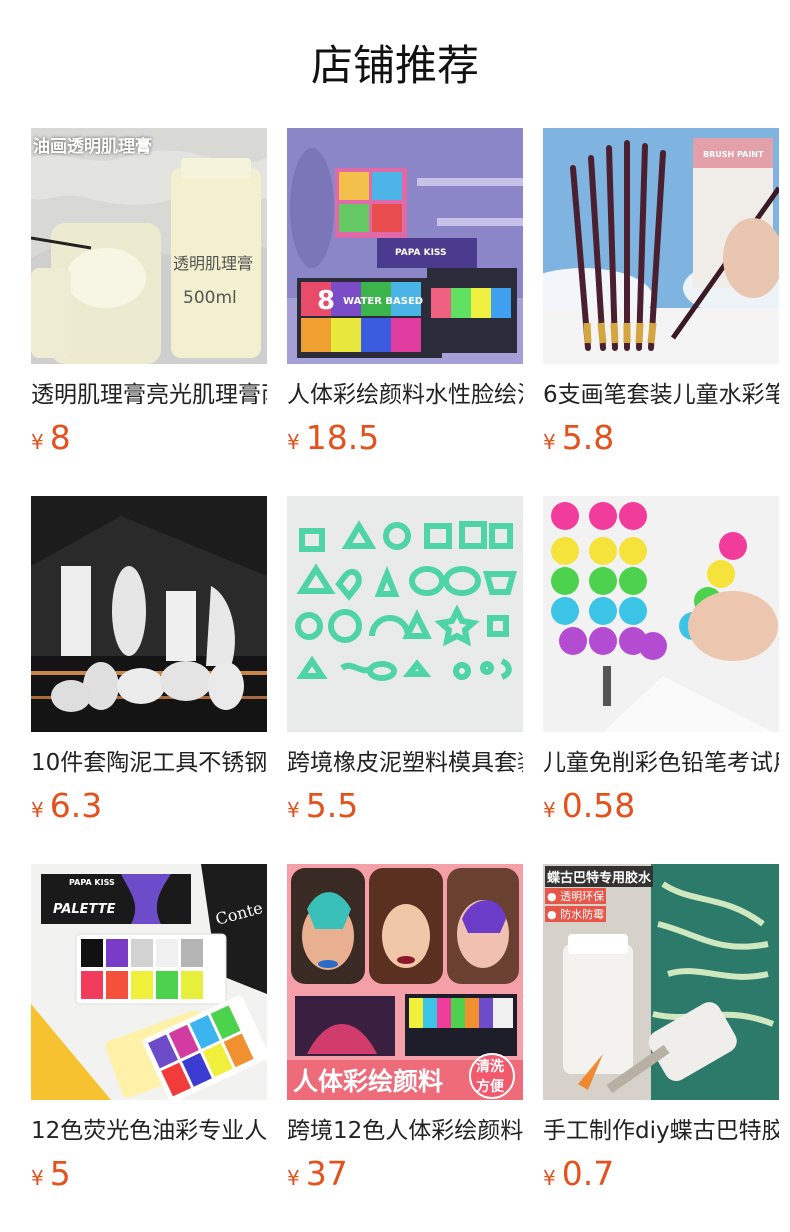  I want to click on product-card-1: 油画透明肌理膏 透明肌理膏 500ml 透明肌理膏亮光肌理膏丙烯 ¥8, so click(149, 312).